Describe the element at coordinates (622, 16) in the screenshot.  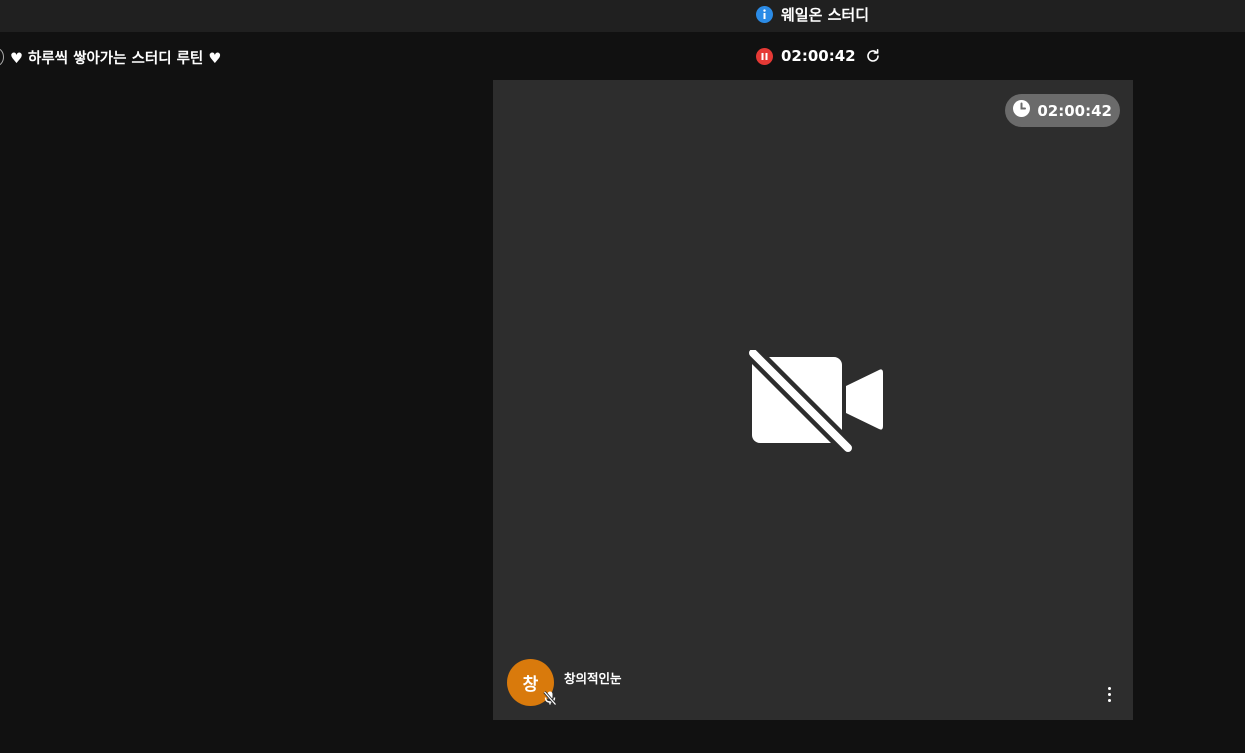
I see `top-bar: 웨일온 스터디` at that location.